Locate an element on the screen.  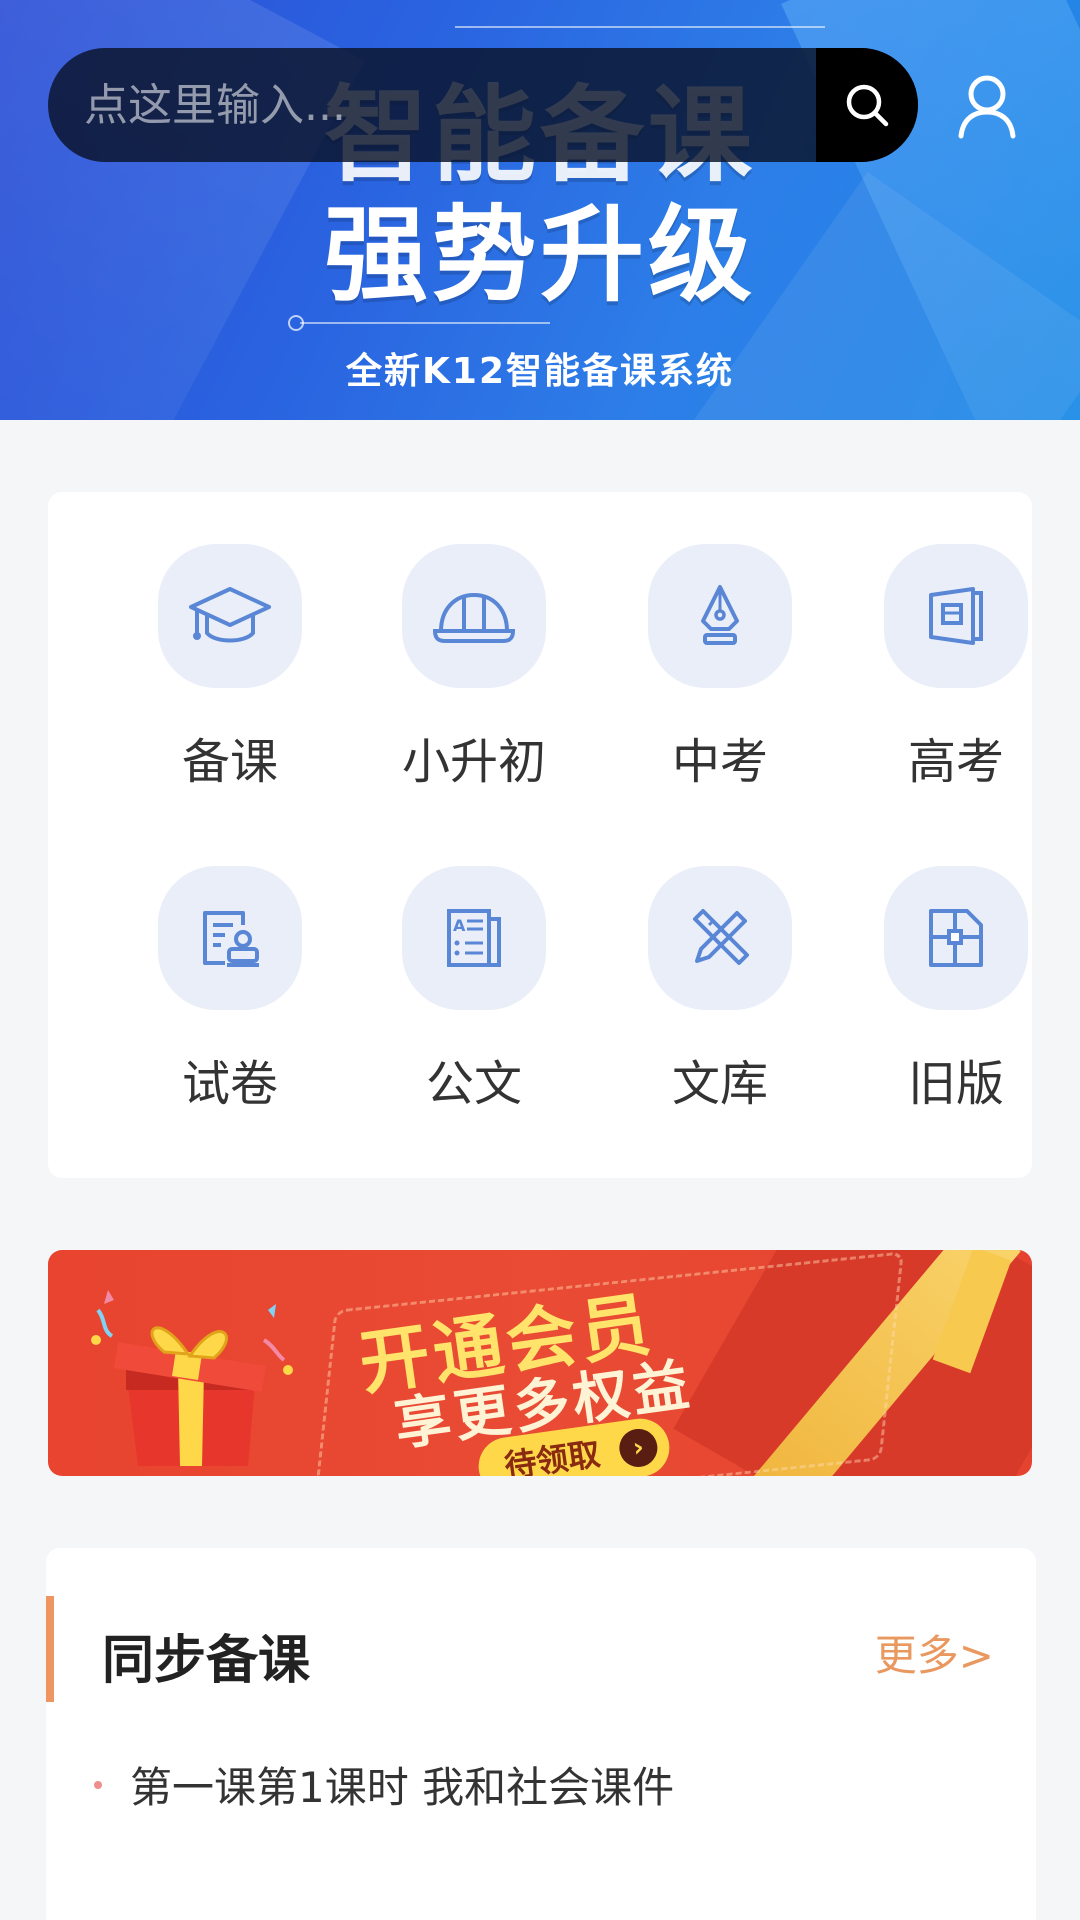
file-layout-icon is located at coordinates (956, 938).